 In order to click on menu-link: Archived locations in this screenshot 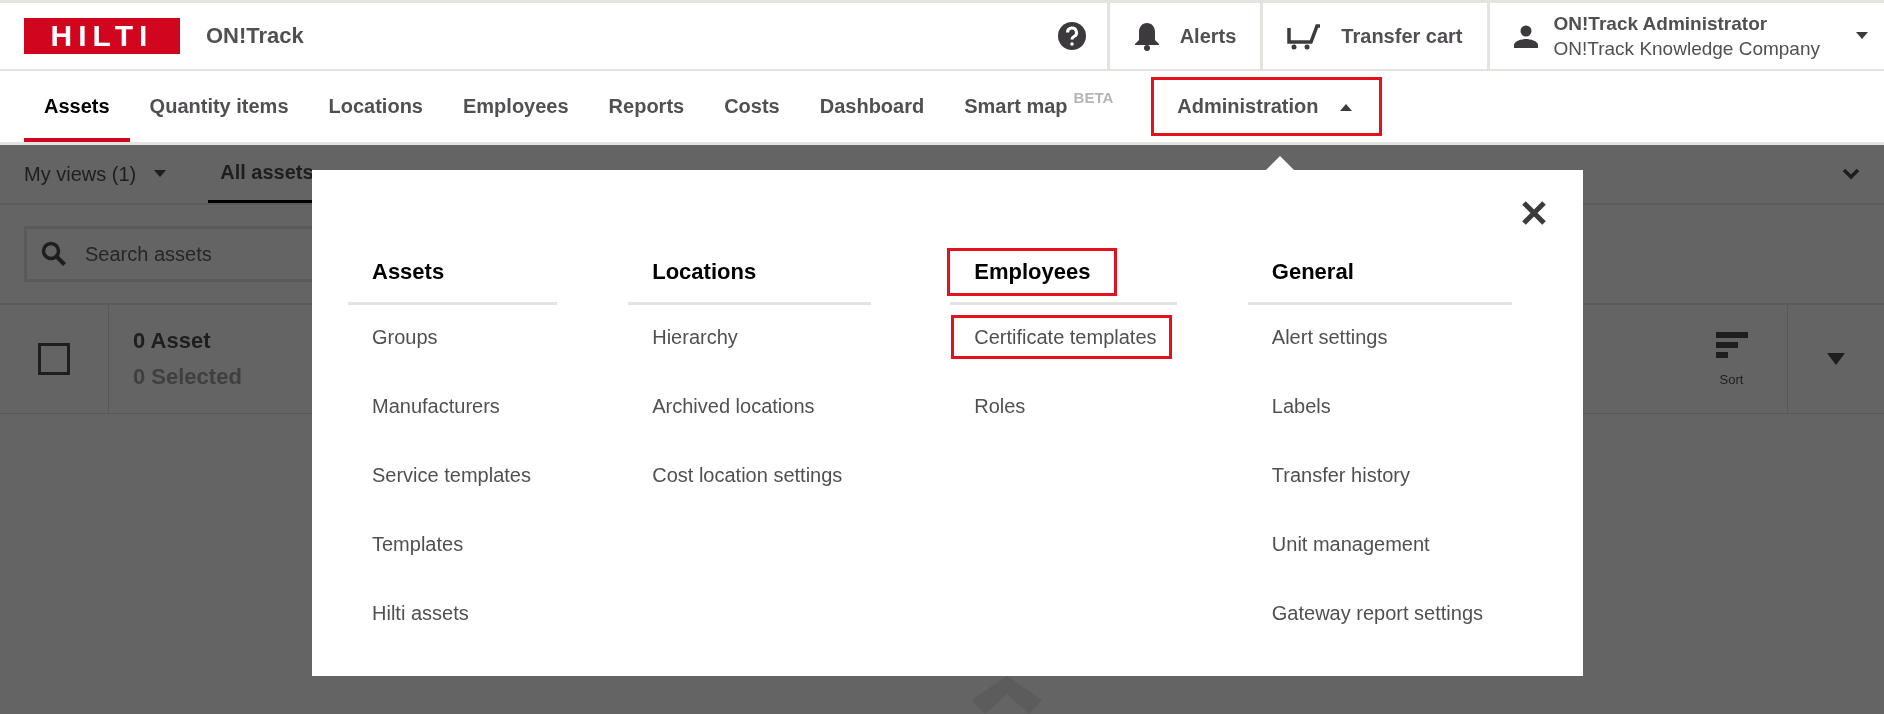, I will do `click(731, 406)`.